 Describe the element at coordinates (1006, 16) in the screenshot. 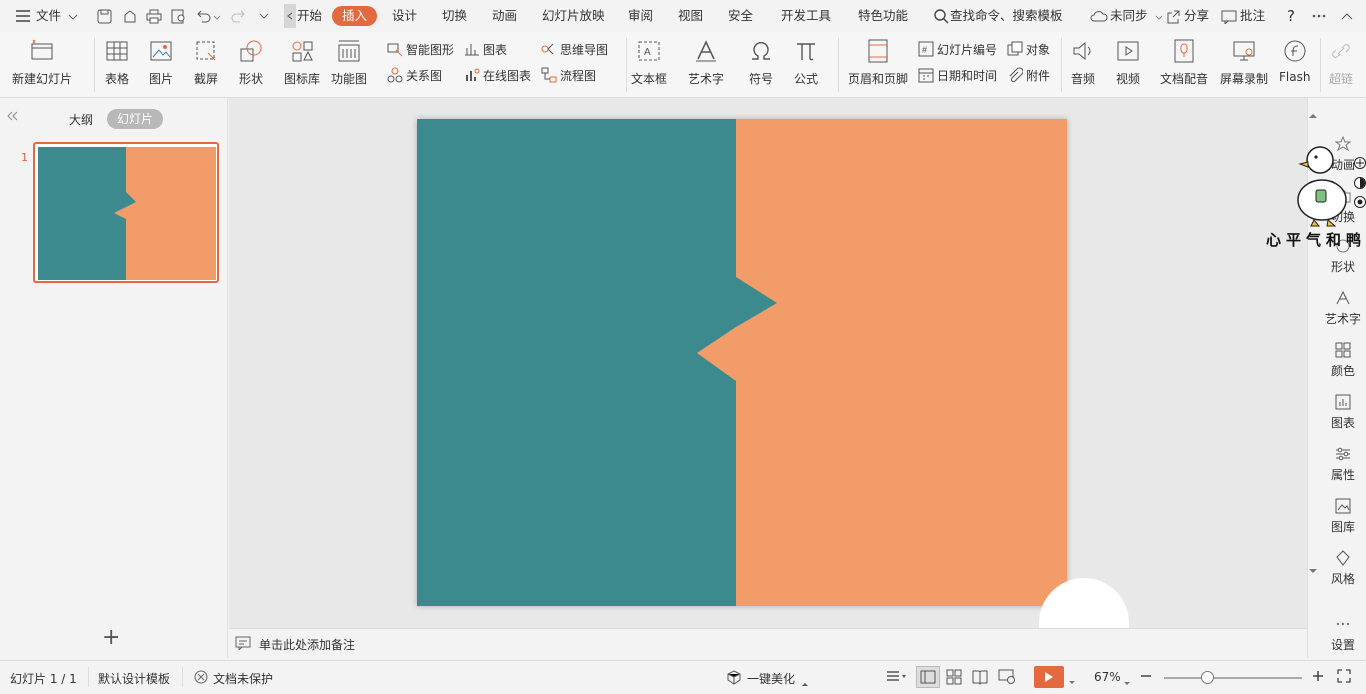

I see `command-search: 查找命令、搜索模板` at that location.